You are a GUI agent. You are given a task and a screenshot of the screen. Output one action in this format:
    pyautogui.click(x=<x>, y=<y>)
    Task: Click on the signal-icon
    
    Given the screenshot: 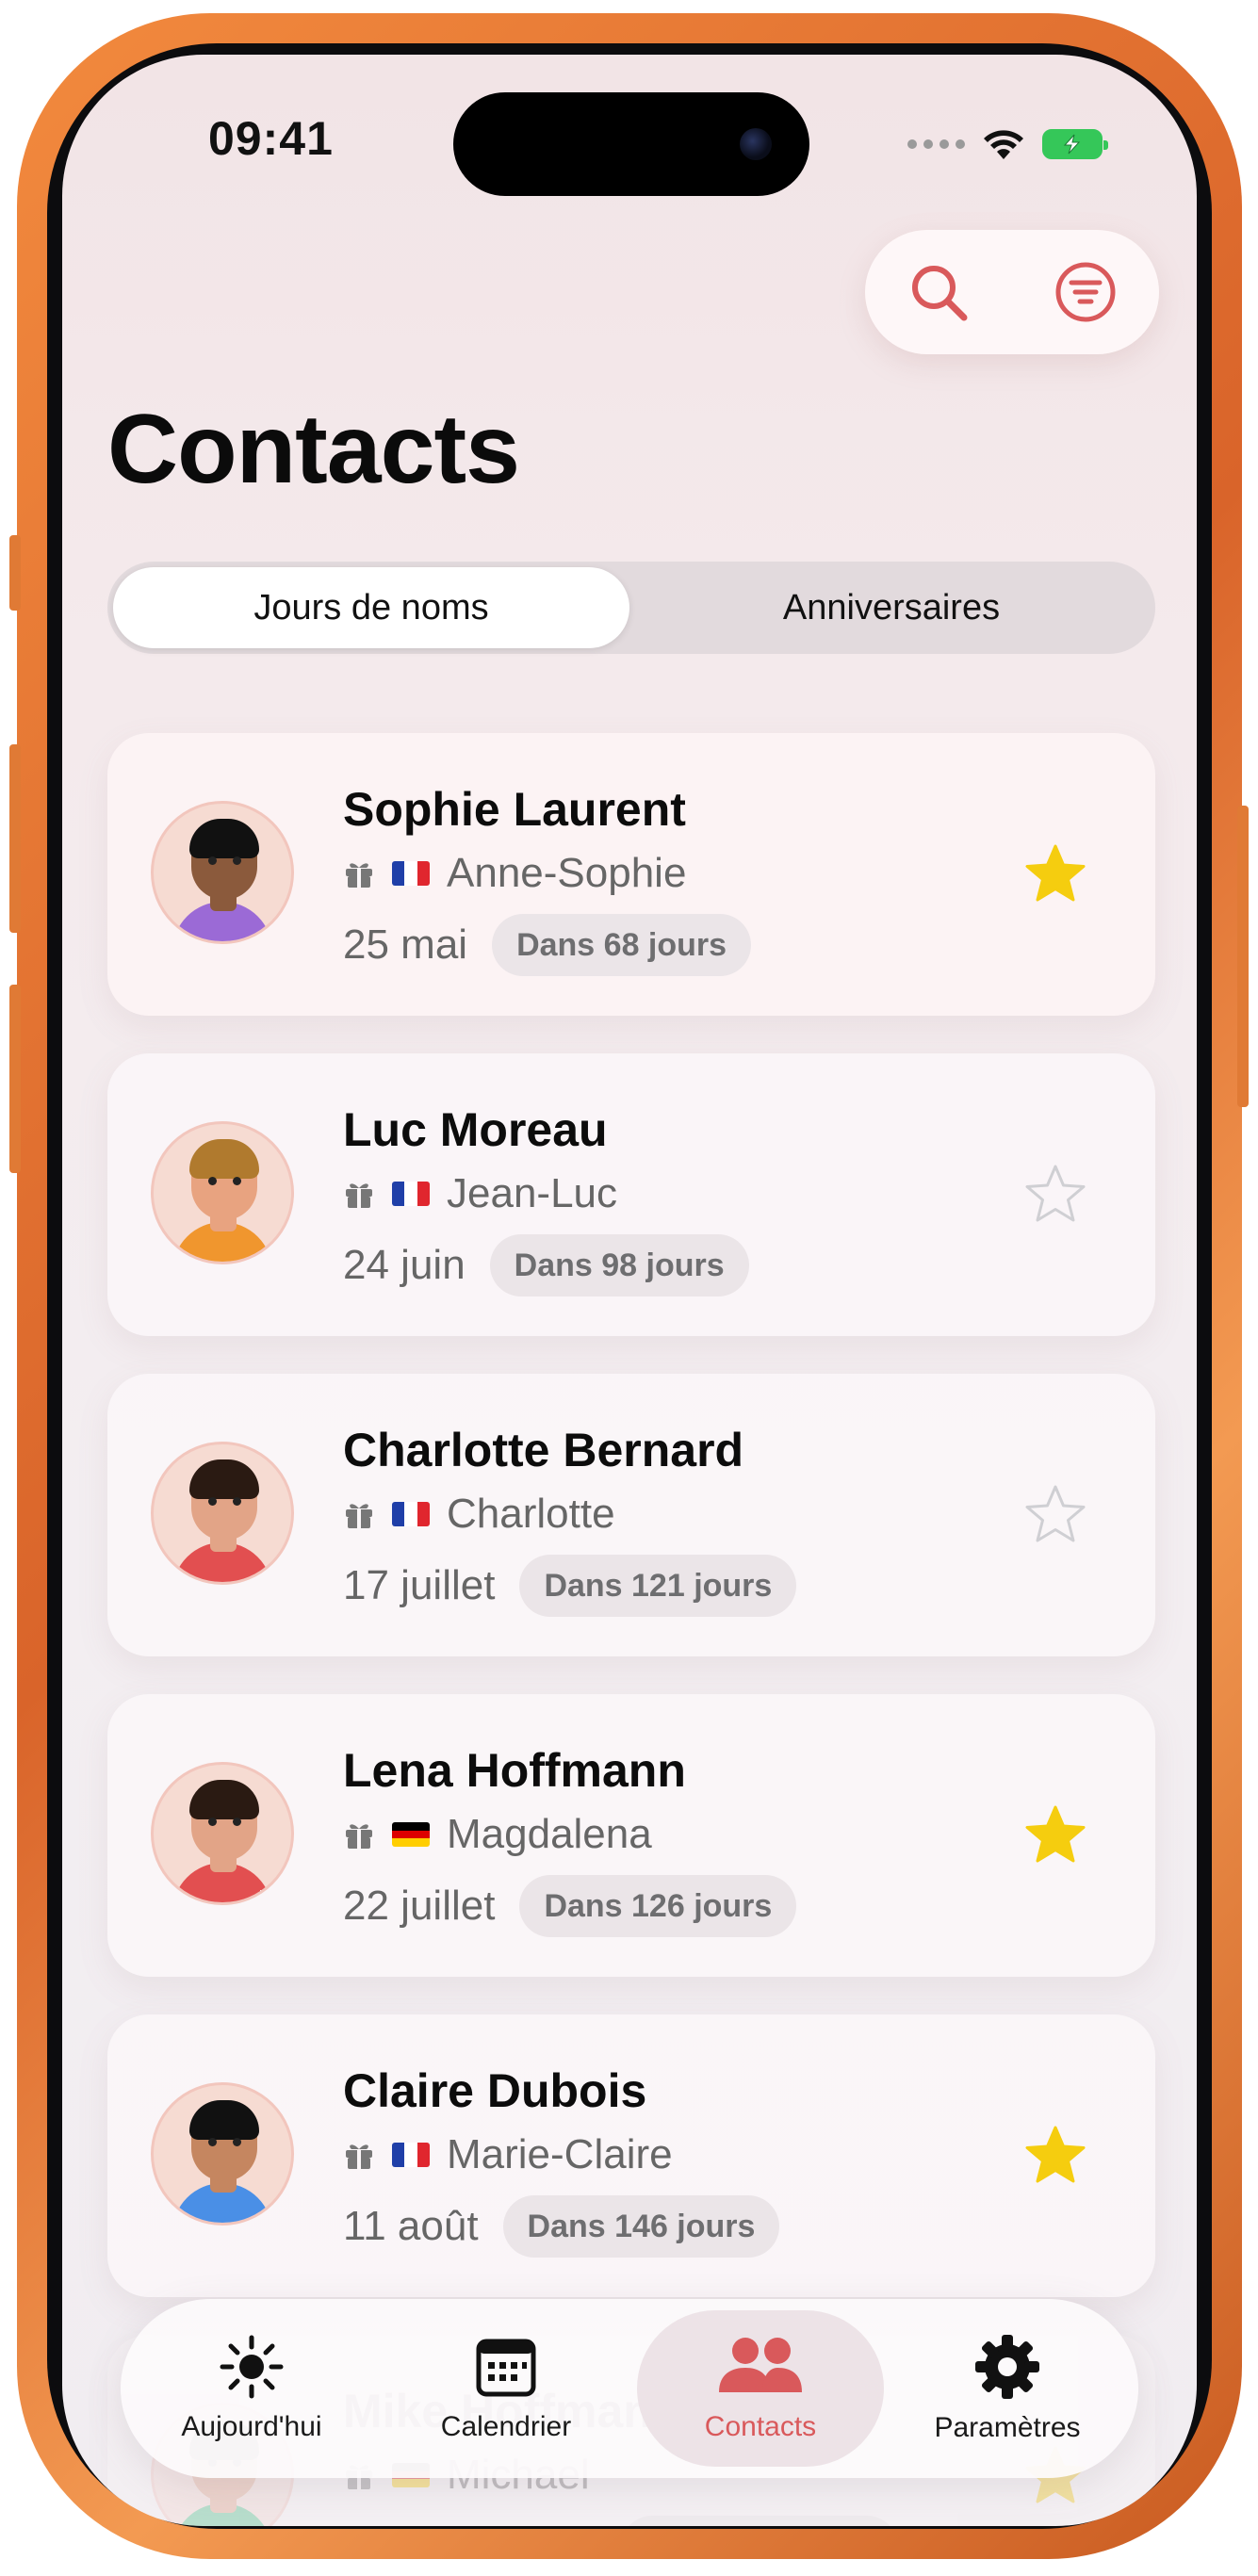 What is the action you would take?
    pyautogui.click(x=936, y=144)
    